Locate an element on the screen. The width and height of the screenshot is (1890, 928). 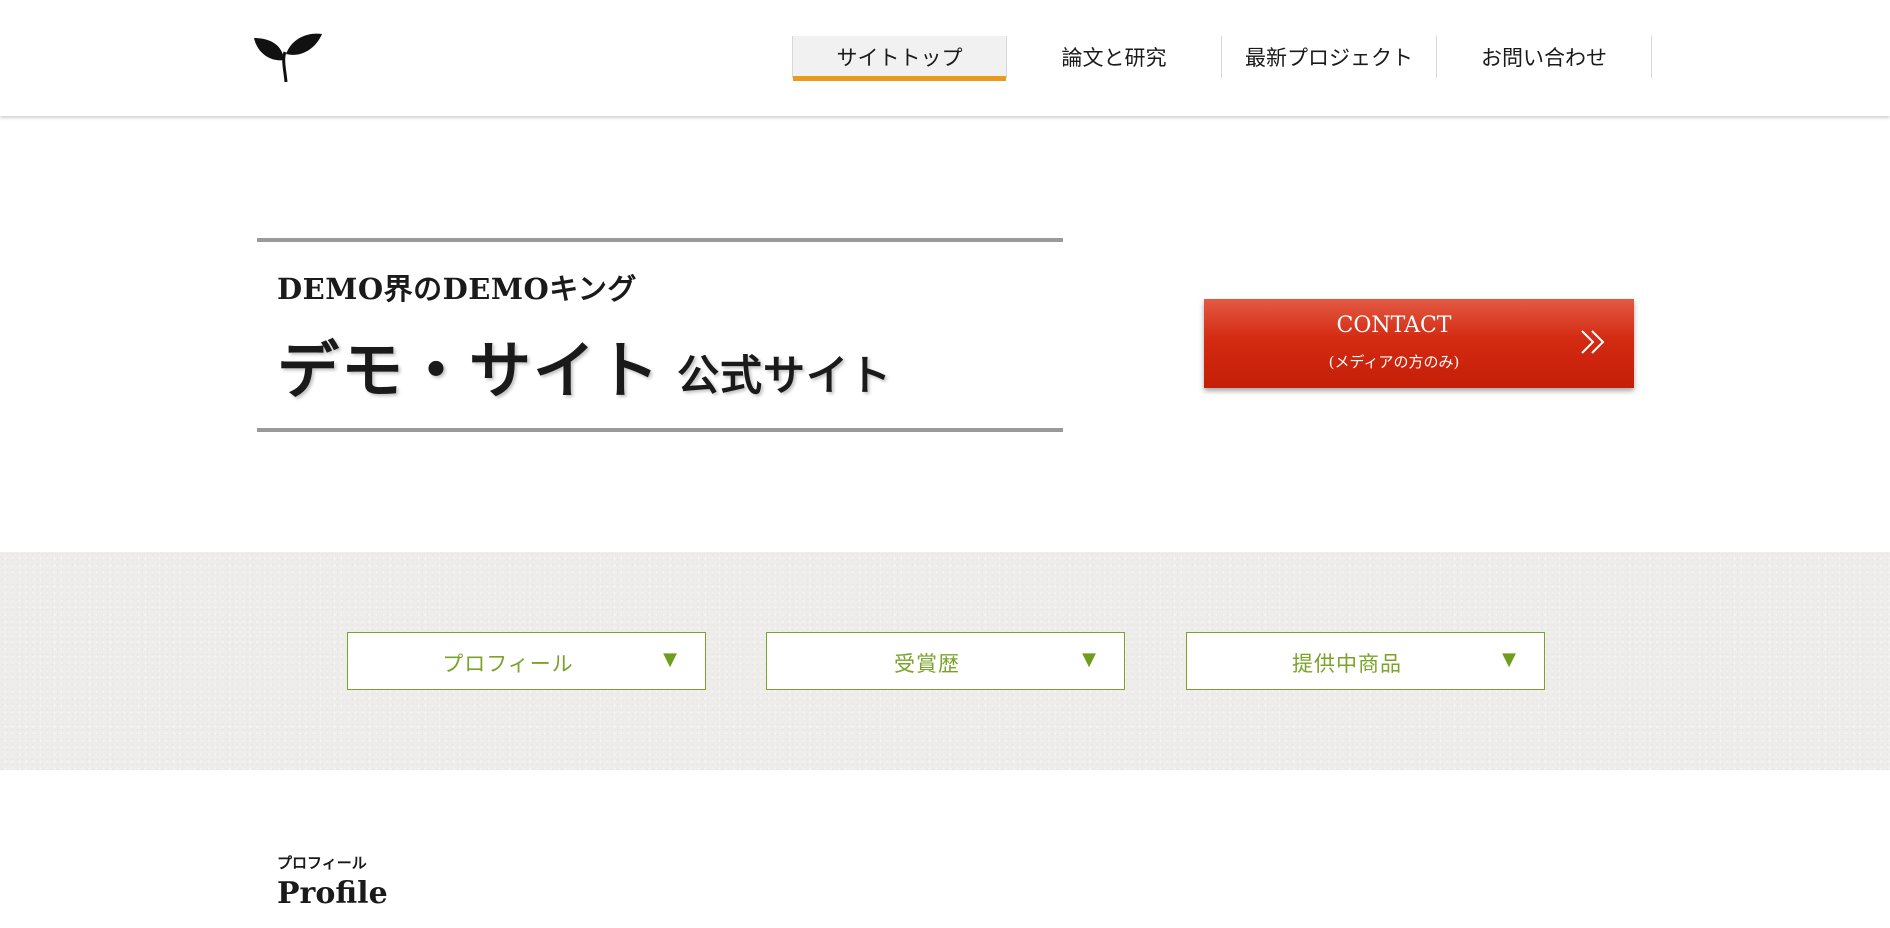
contact-button-sublabel: (メディアの方のみ) is located at coordinates (1394, 362).